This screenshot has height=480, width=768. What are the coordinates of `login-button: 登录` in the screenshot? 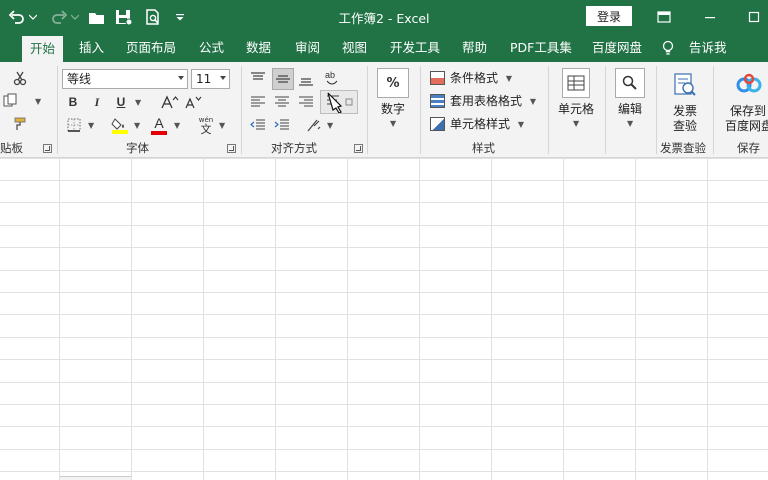 It's located at (609, 16).